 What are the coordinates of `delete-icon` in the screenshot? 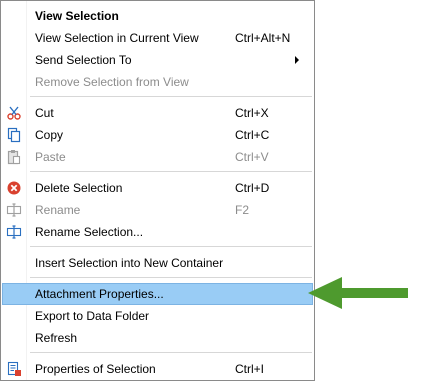 It's located at (14, 188).